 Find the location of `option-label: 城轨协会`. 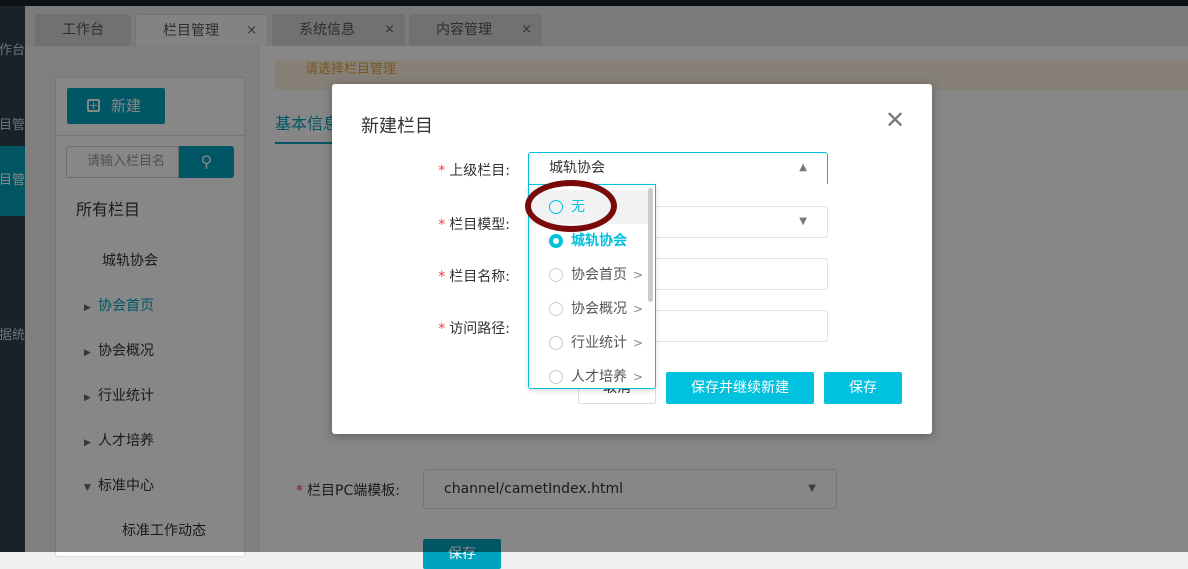

option-label: 城轨协会 is located at coordinates (599, 241).